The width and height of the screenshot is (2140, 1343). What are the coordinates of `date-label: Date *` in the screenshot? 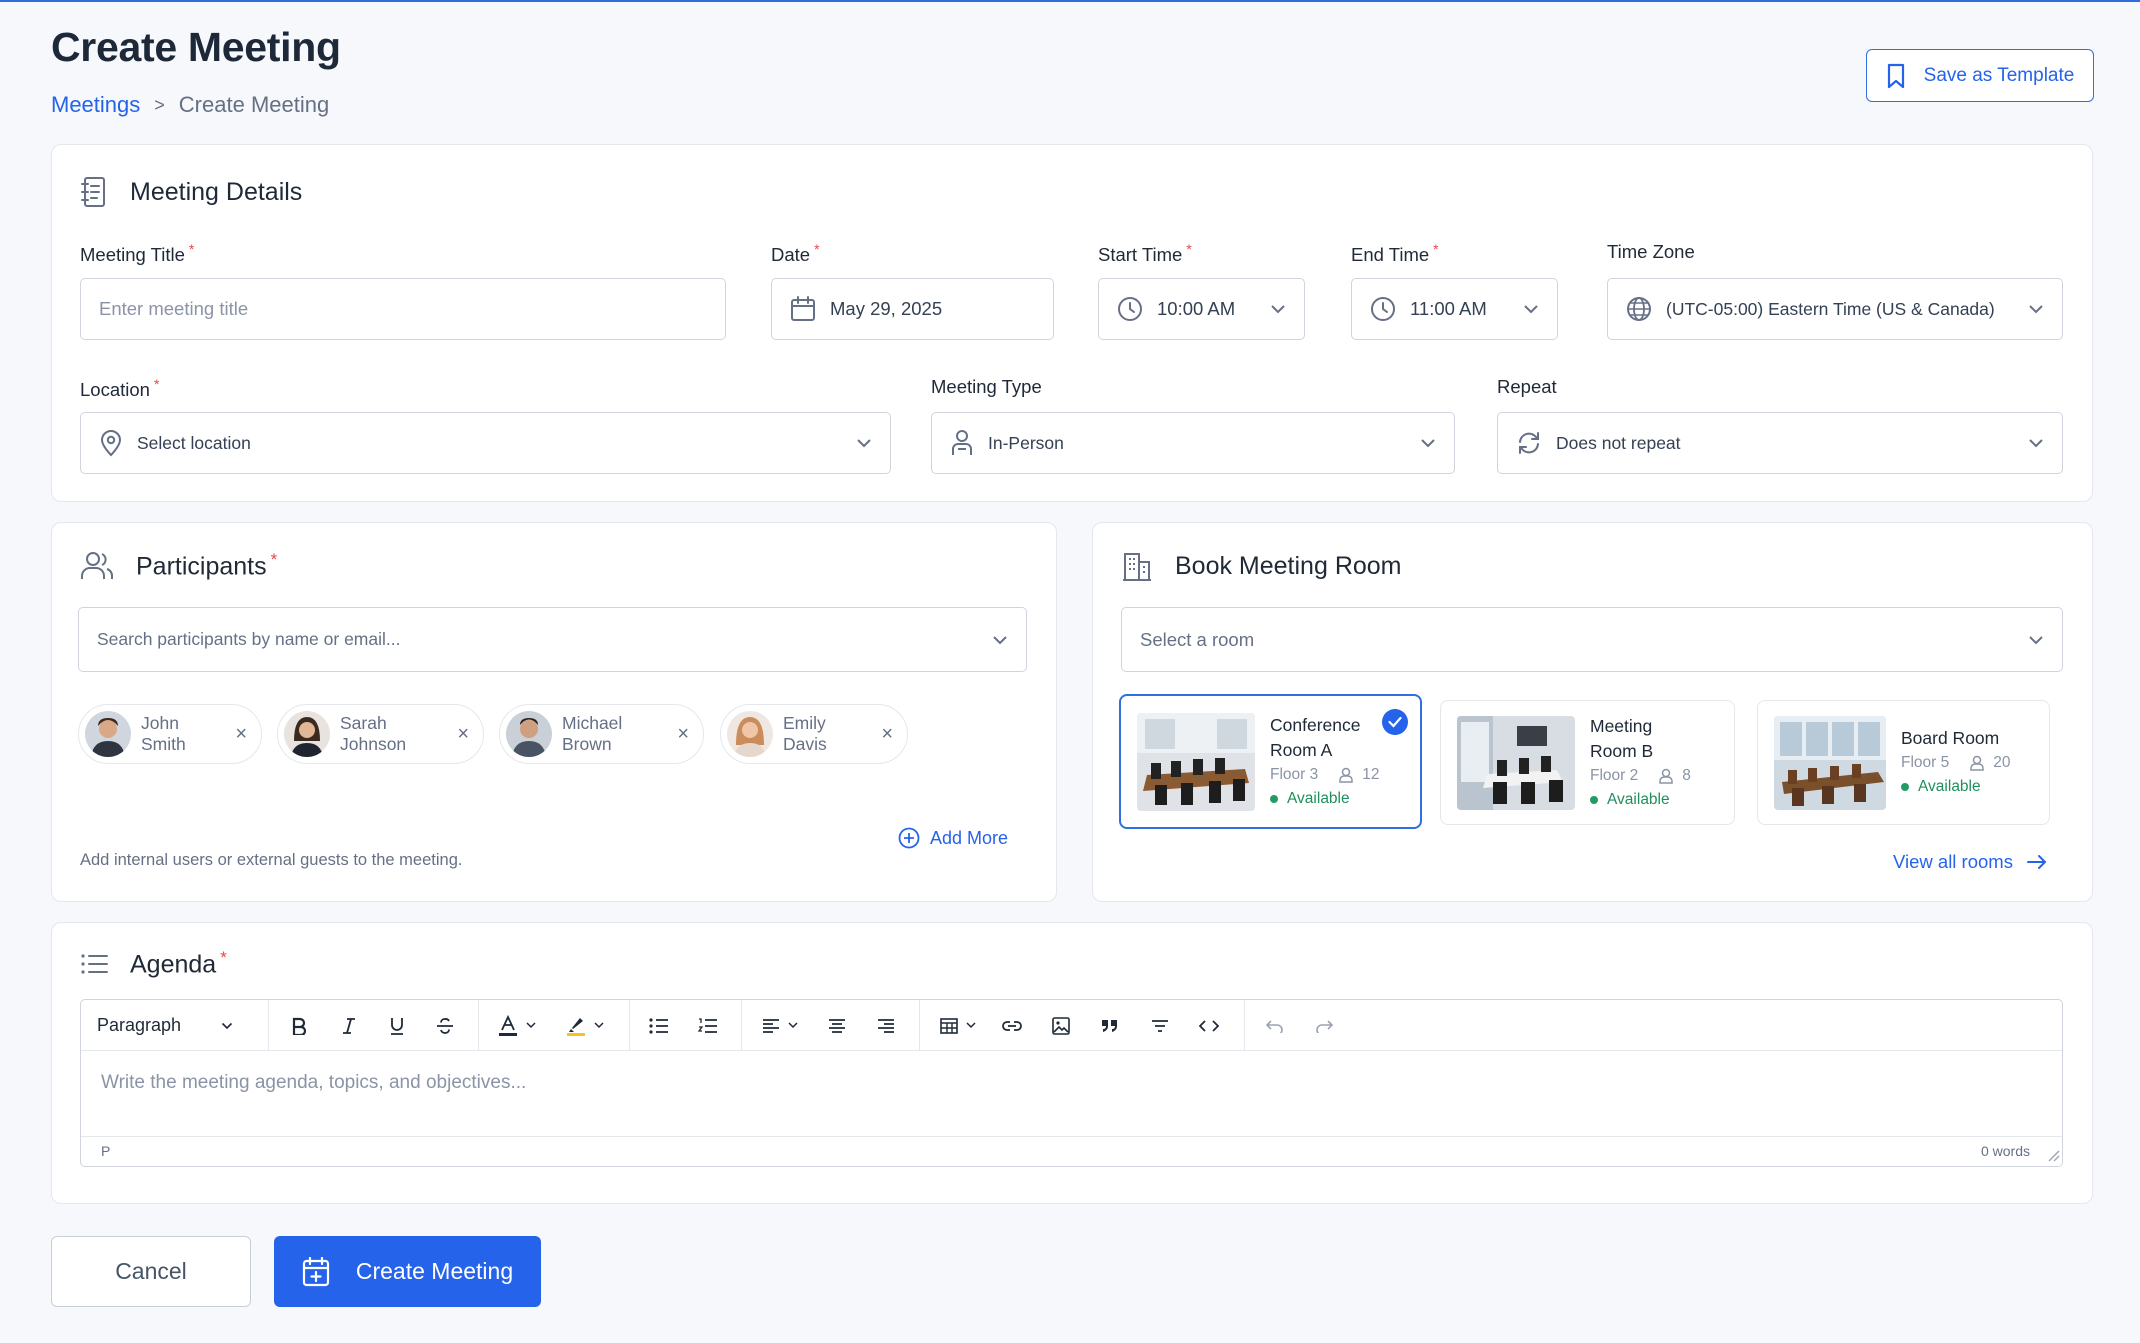 It's located at (795, 253).